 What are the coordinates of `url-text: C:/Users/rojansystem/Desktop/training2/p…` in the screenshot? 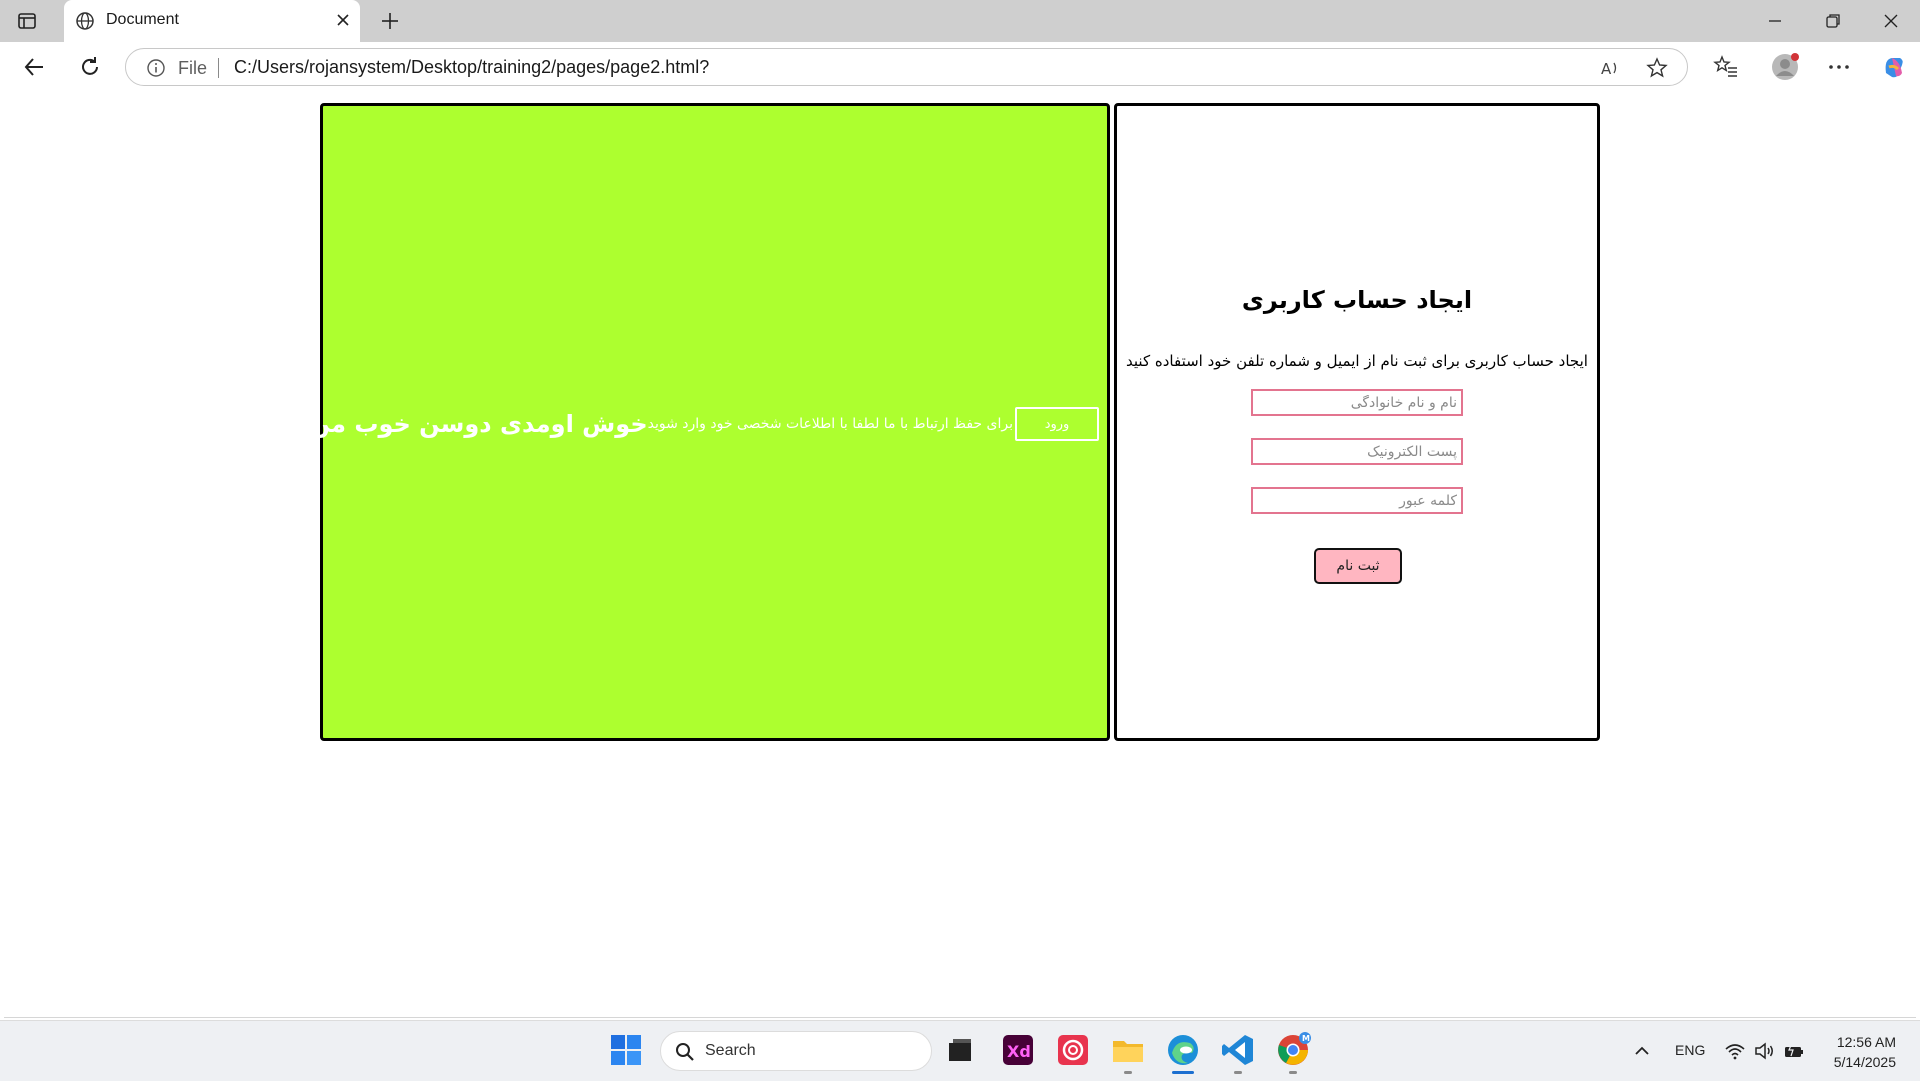 It's located at (471, 67).